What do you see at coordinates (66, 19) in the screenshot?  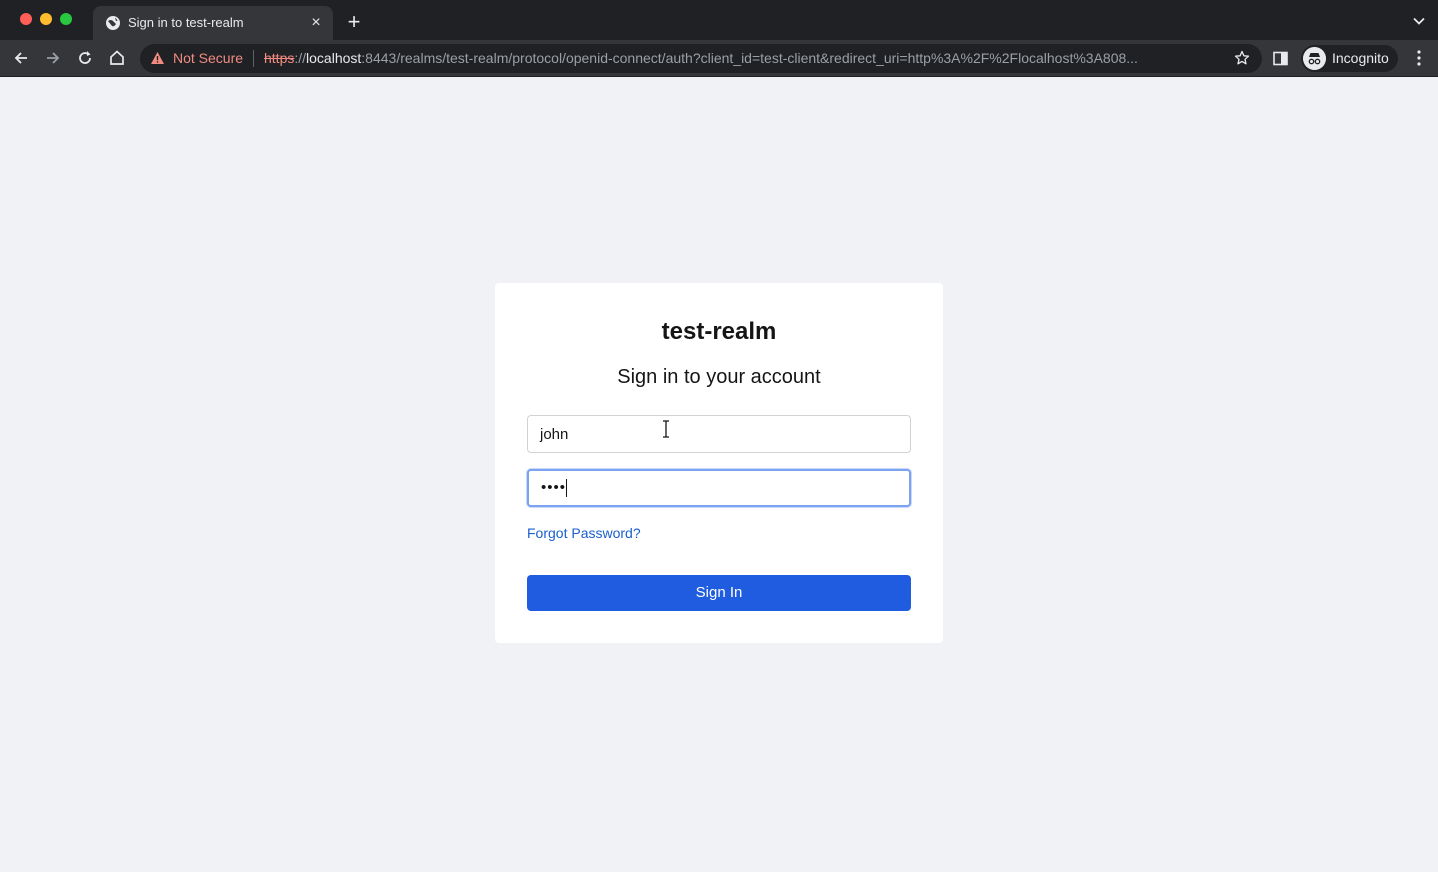 I see `window-maximize-button` at bounding box center [66, 19].